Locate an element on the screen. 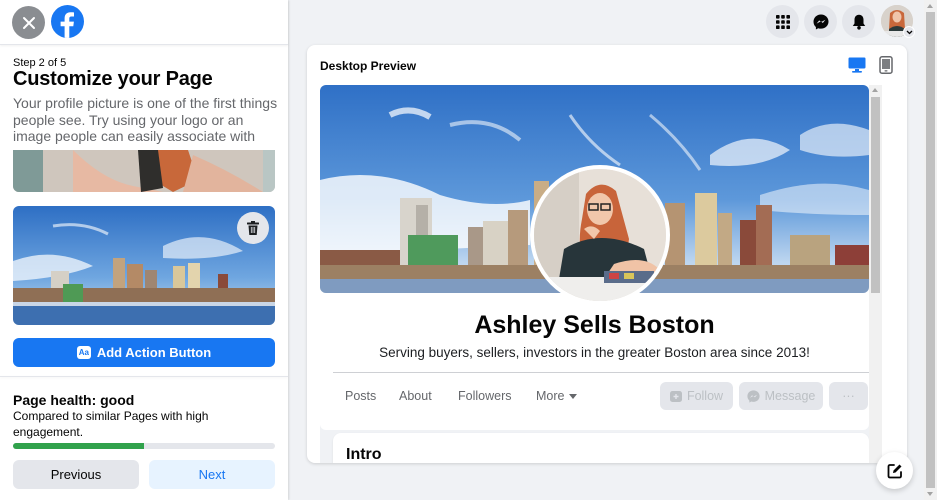  message-button: Message is located at coordinates (781, 396).